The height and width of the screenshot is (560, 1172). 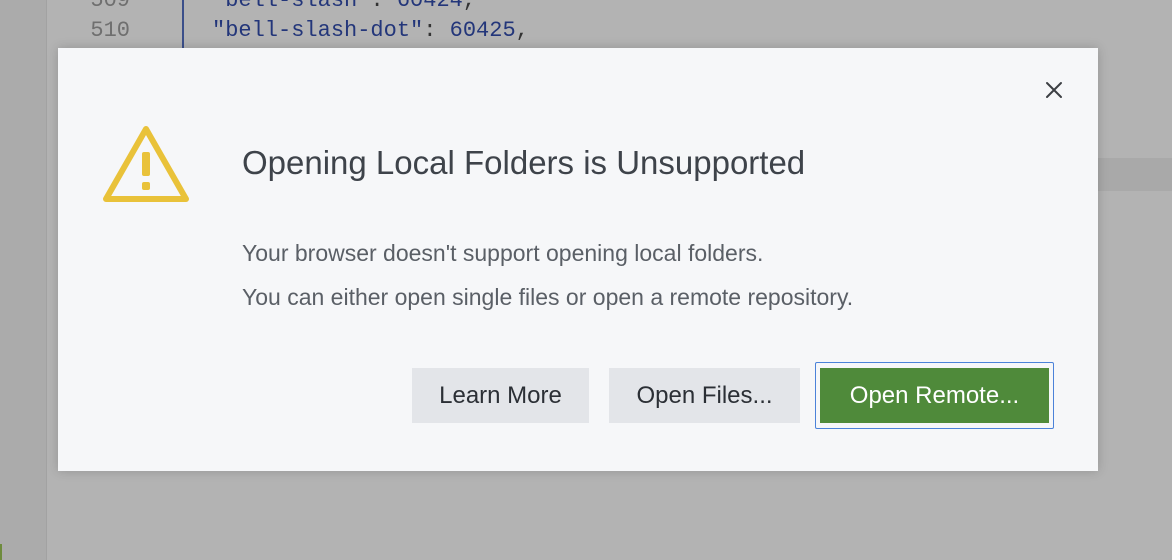 What do you see at coordinates (110, 30) in the screenshot?
I see `line-number: 510` at bounding box center [110, 30].